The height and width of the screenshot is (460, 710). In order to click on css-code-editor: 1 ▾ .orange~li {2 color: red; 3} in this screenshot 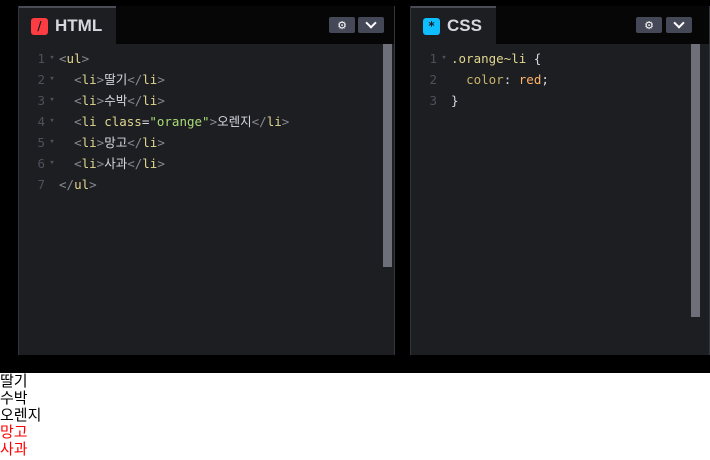, I will do `click(560, 79)`.